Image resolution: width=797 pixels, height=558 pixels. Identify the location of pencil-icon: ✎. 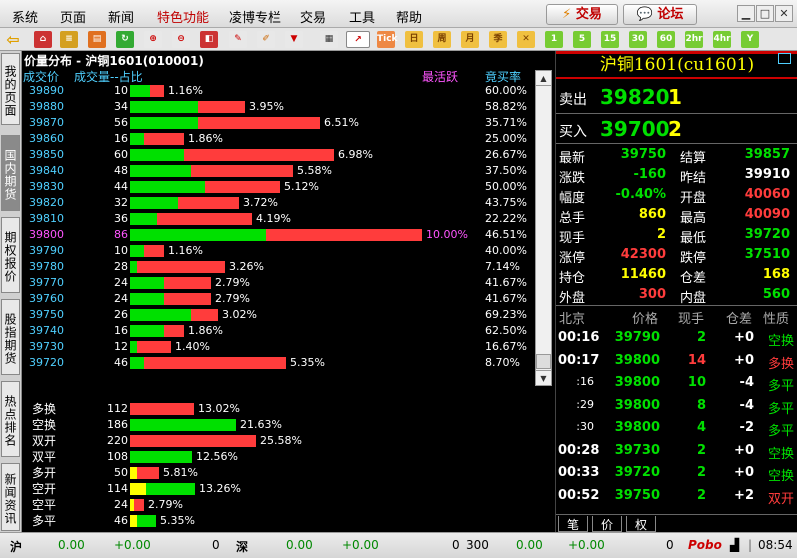
(238, 39).